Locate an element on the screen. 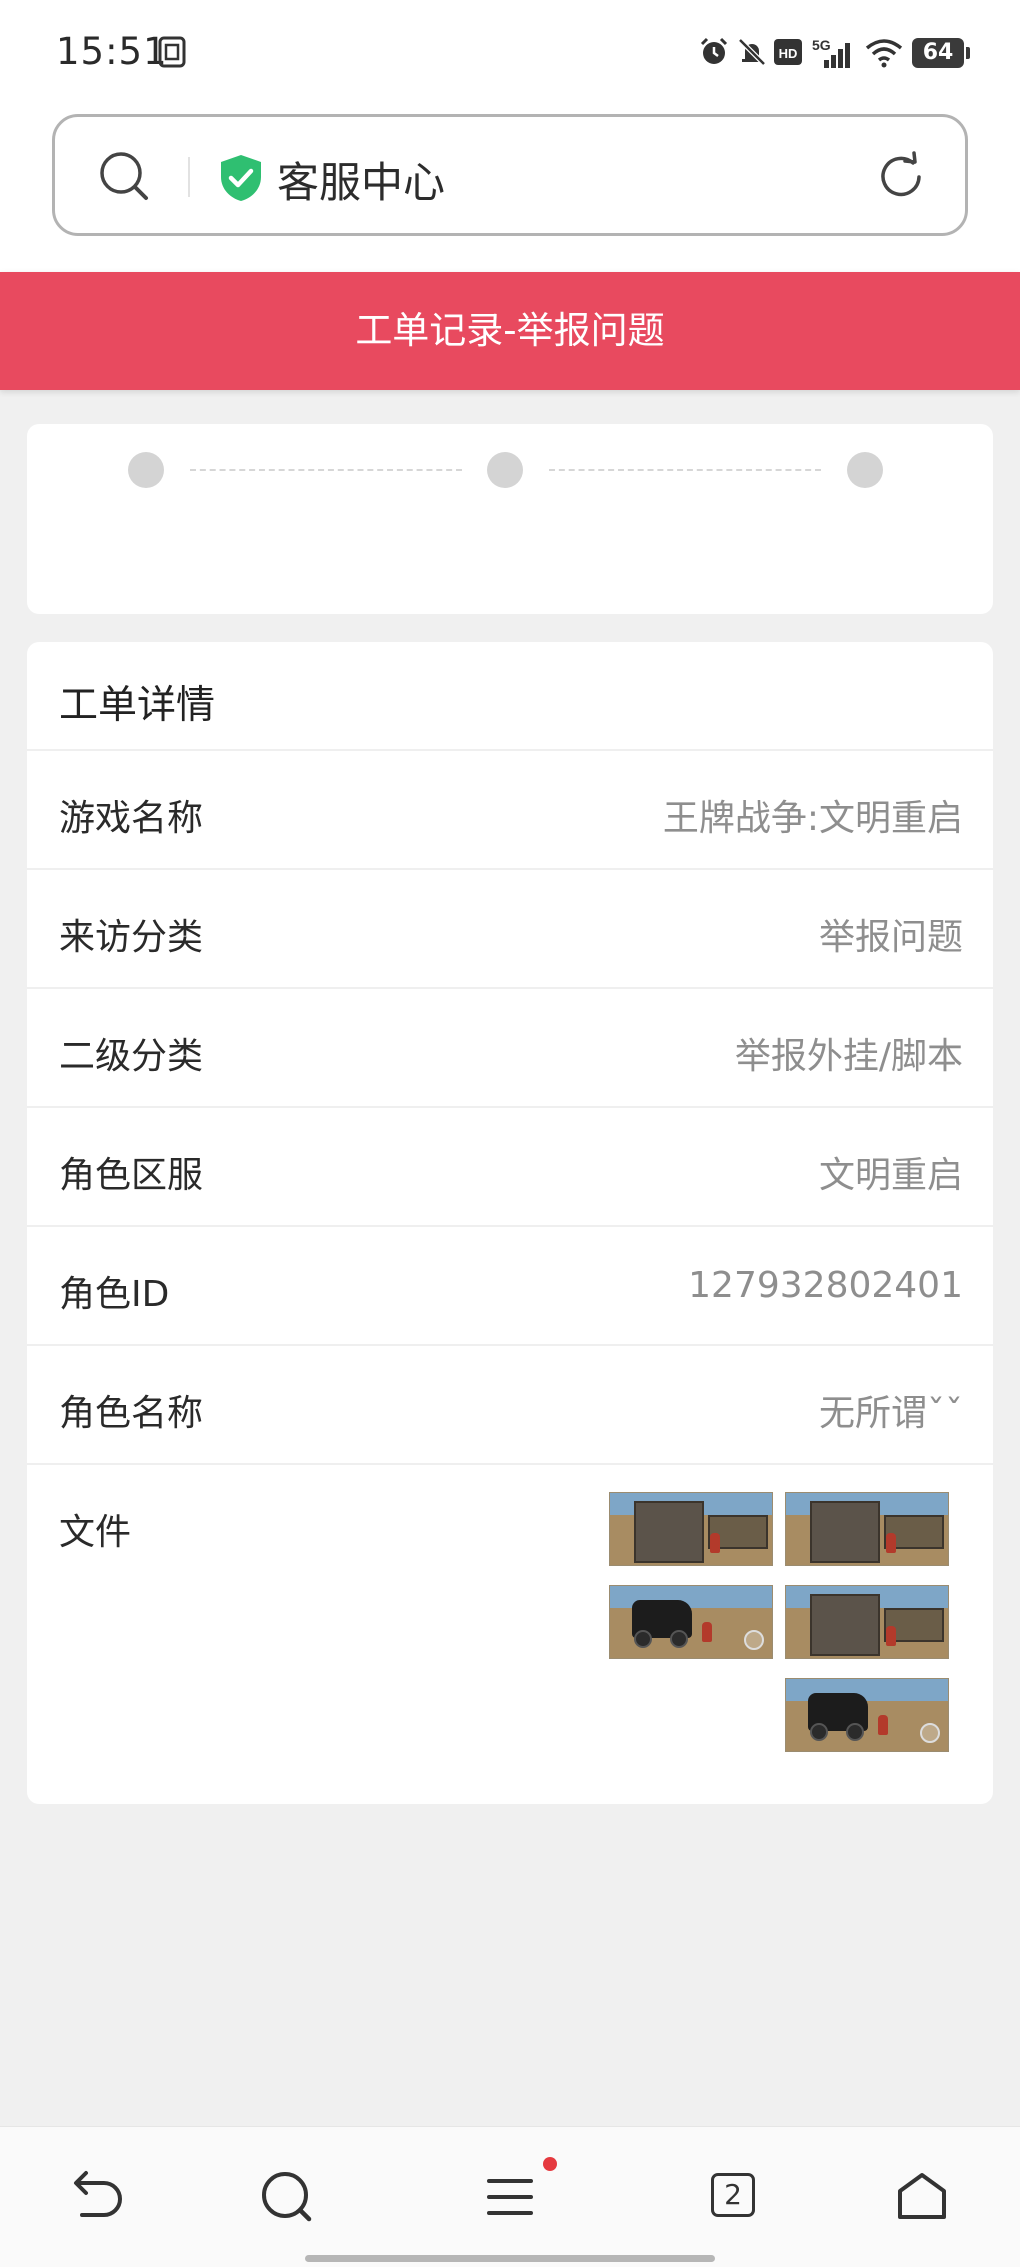 The height and width of the screenshot is (2267, 1020). row-label: 二级分类 is located at coordinates (131, 1056).